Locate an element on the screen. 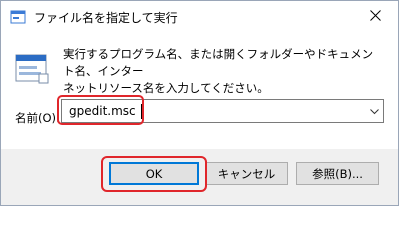 This screenshot has width=399, height=240. run-dialog-icon is located at coordinates (32, 69).